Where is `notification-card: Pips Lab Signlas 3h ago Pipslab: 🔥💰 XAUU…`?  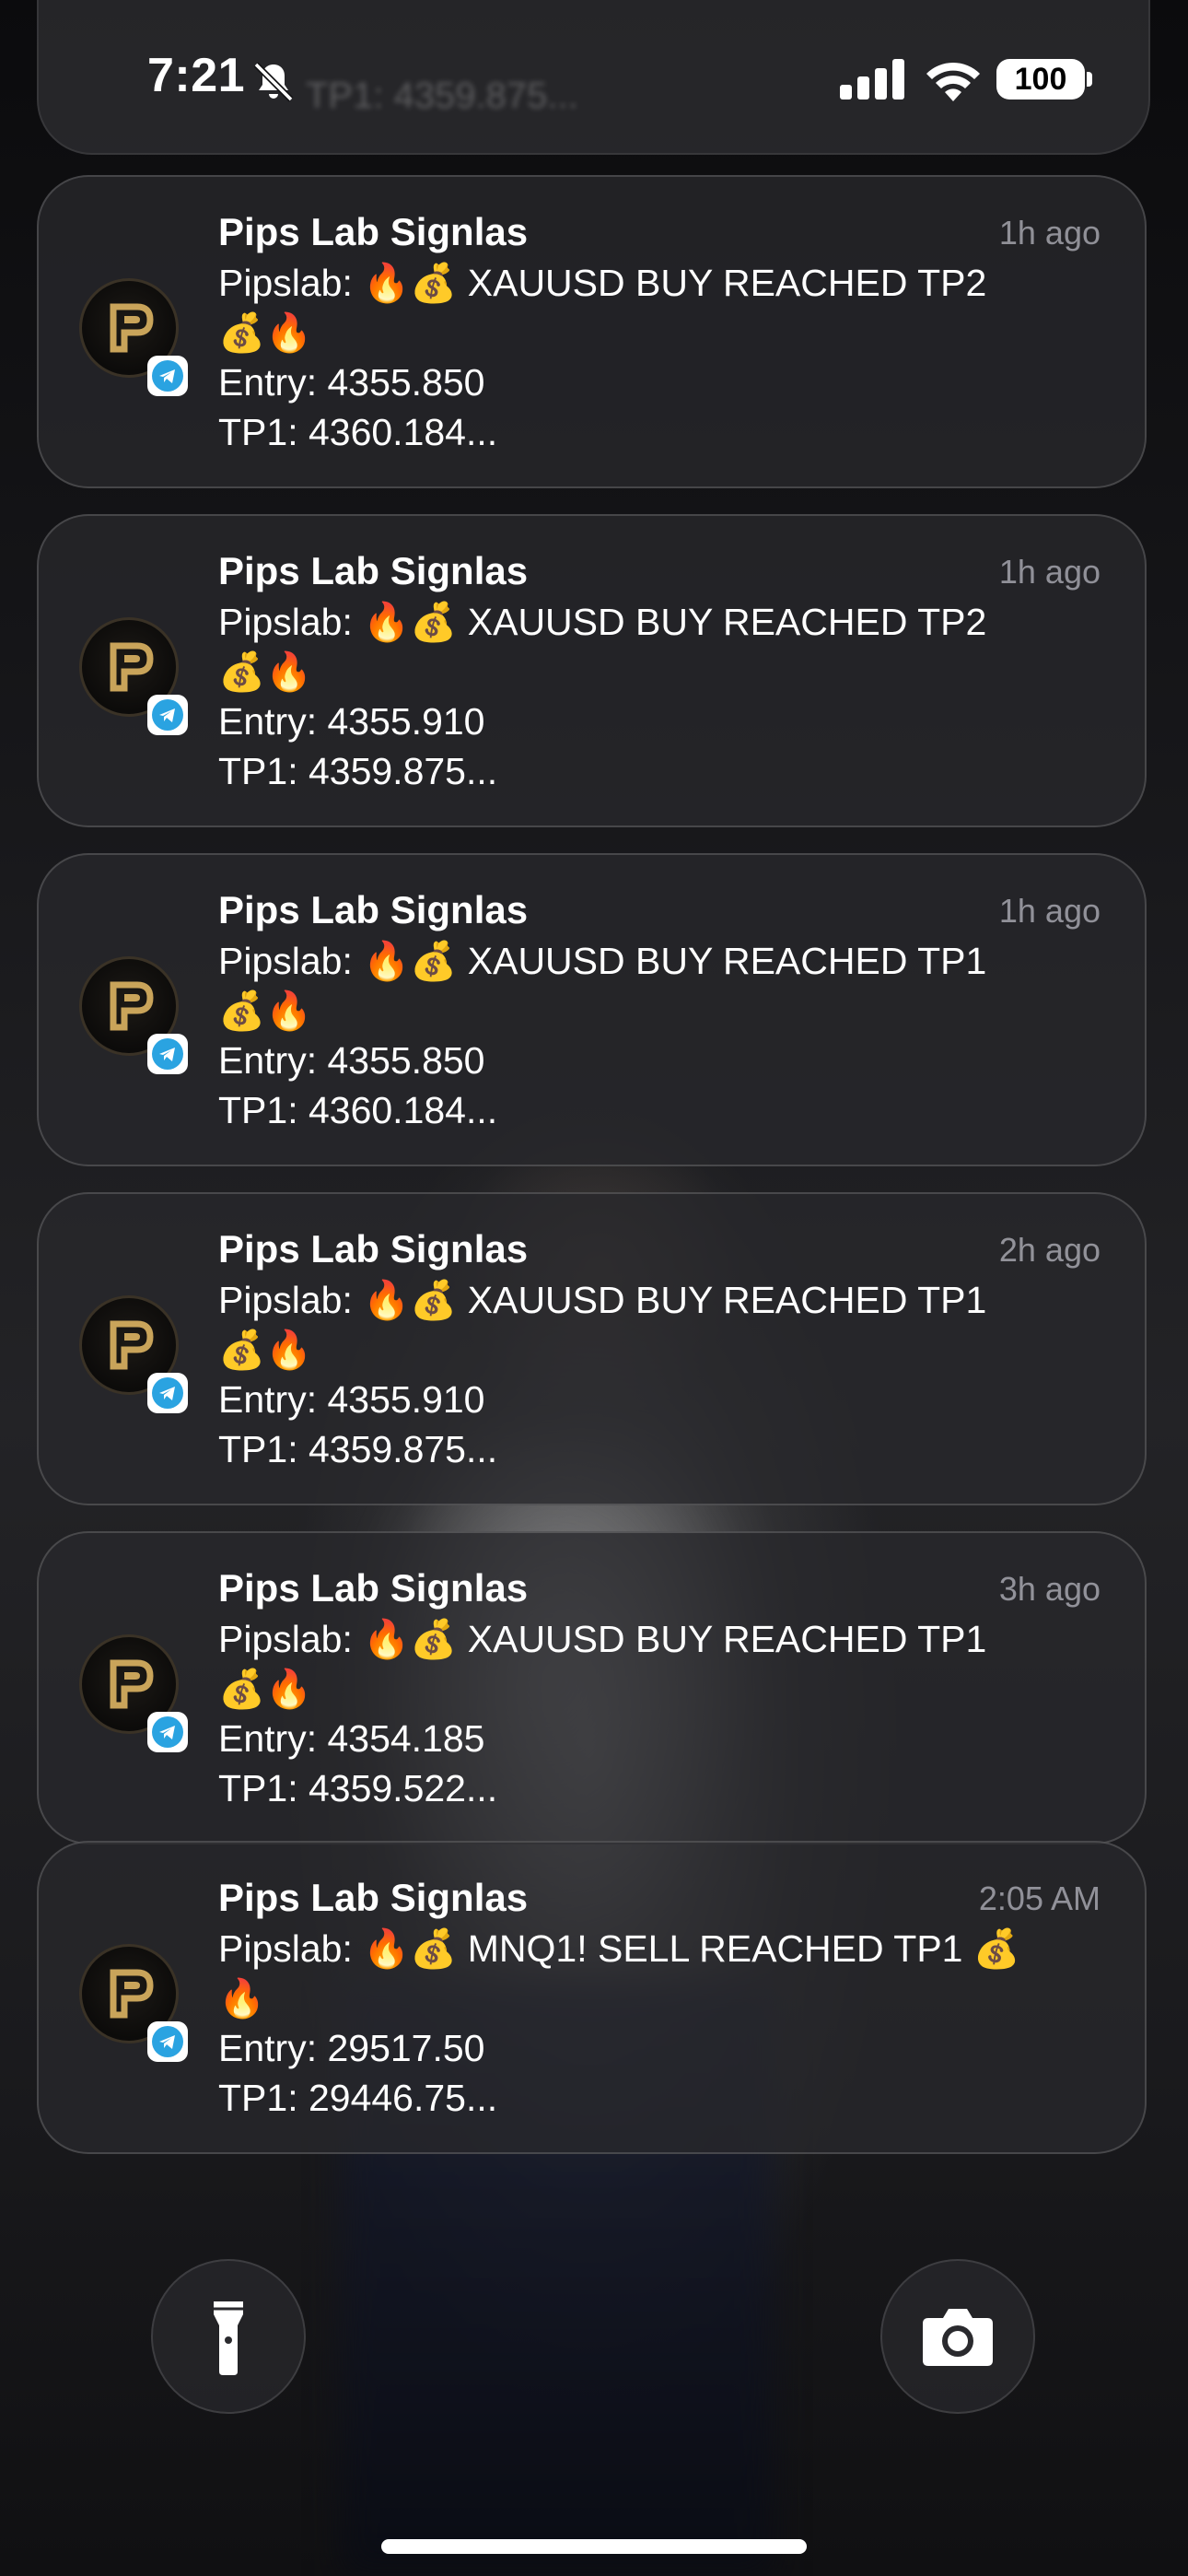 notification-card: Pips Lab Signlas 3h ago Pipslab: 🔥💰 XAUU… is located at coordinates (592, 1687).